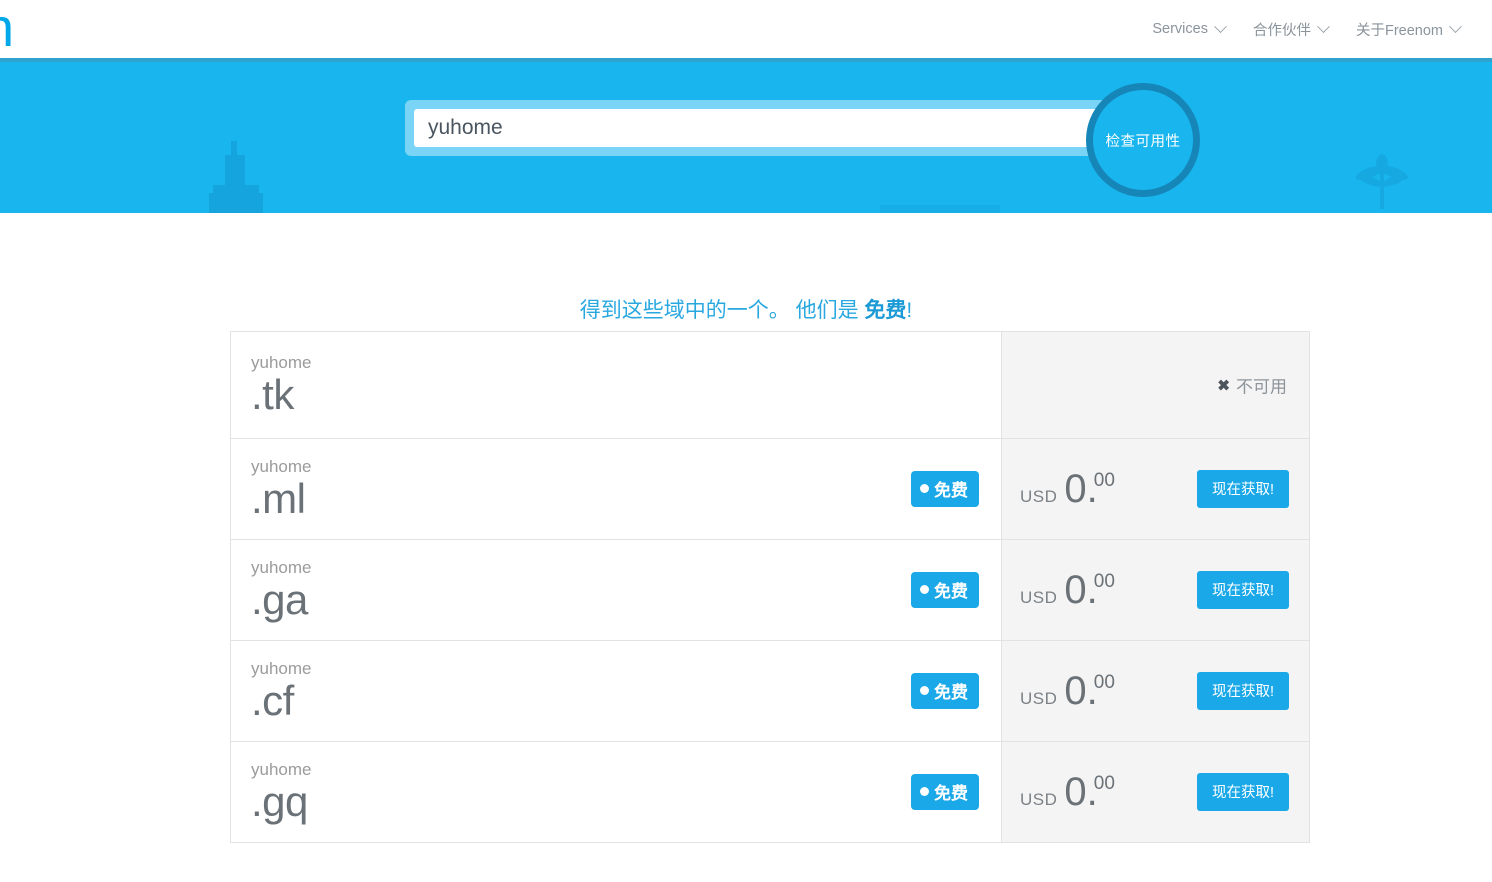 The height and width of the screenshot is (882, 1492). Describe the element at coordinates (1399, 30) in the screenshot. I see `nav-item-label: 关于Freenom` at that location.